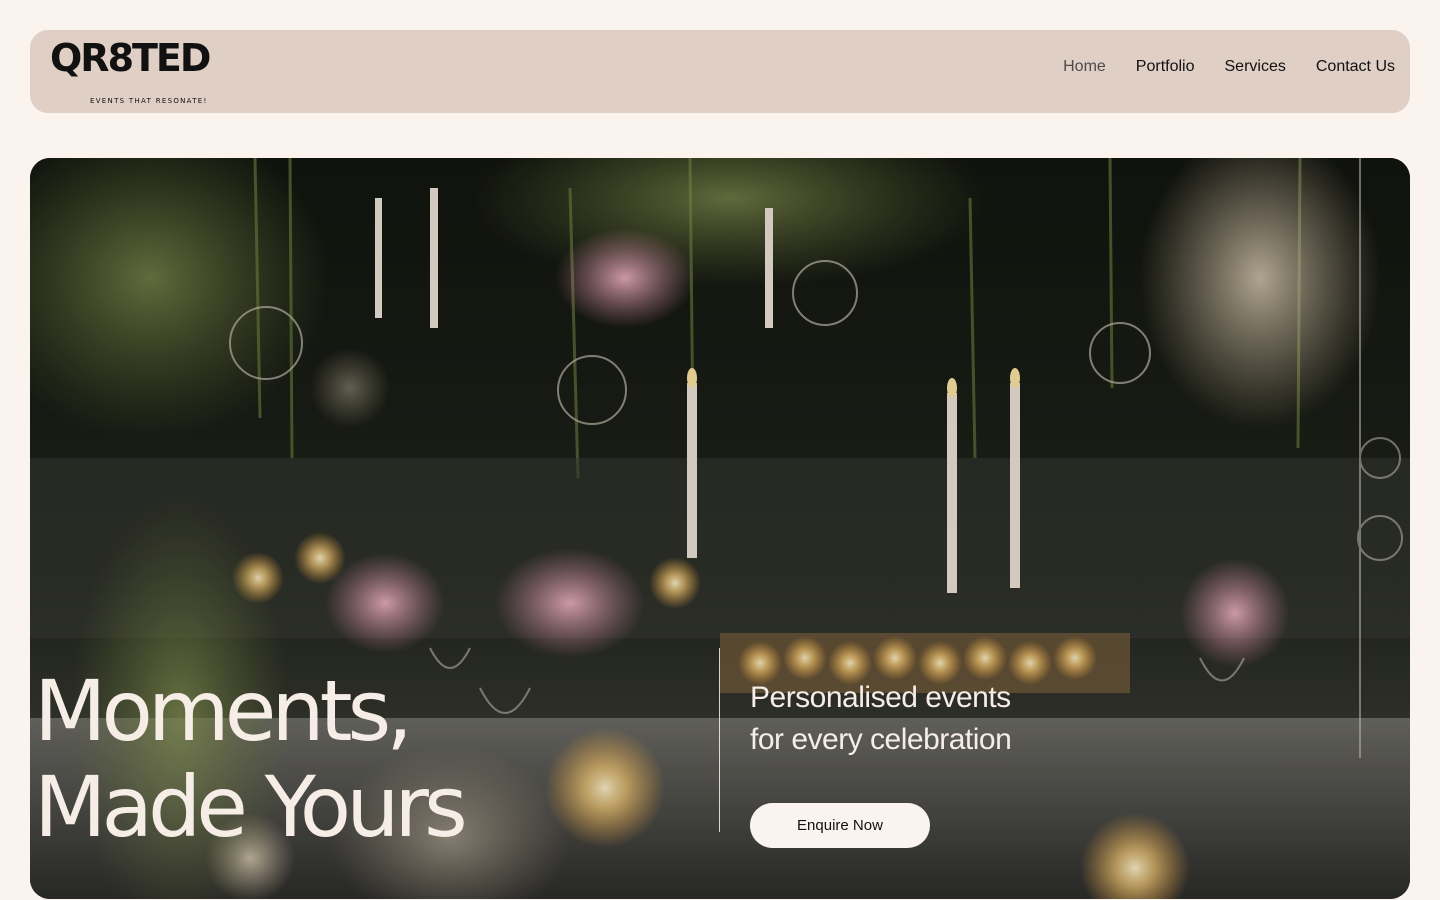 Image resolution: width=1440 pixels, height=900 pixels. I want to click on nav-home-link: Home, so click(1084, 67).